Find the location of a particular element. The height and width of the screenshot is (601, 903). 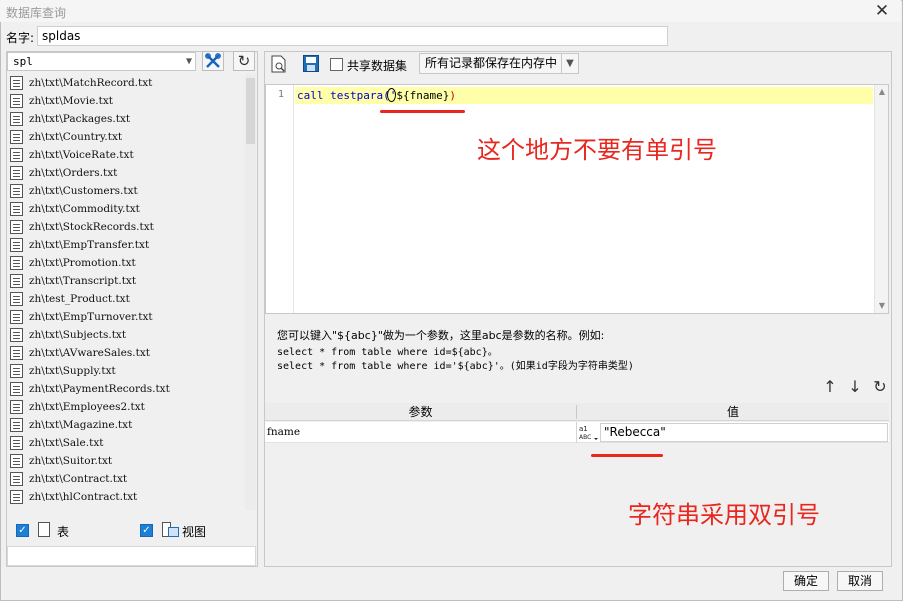

file-name: zh\txt\Suitor.txt is located at coordinates (71, 461).